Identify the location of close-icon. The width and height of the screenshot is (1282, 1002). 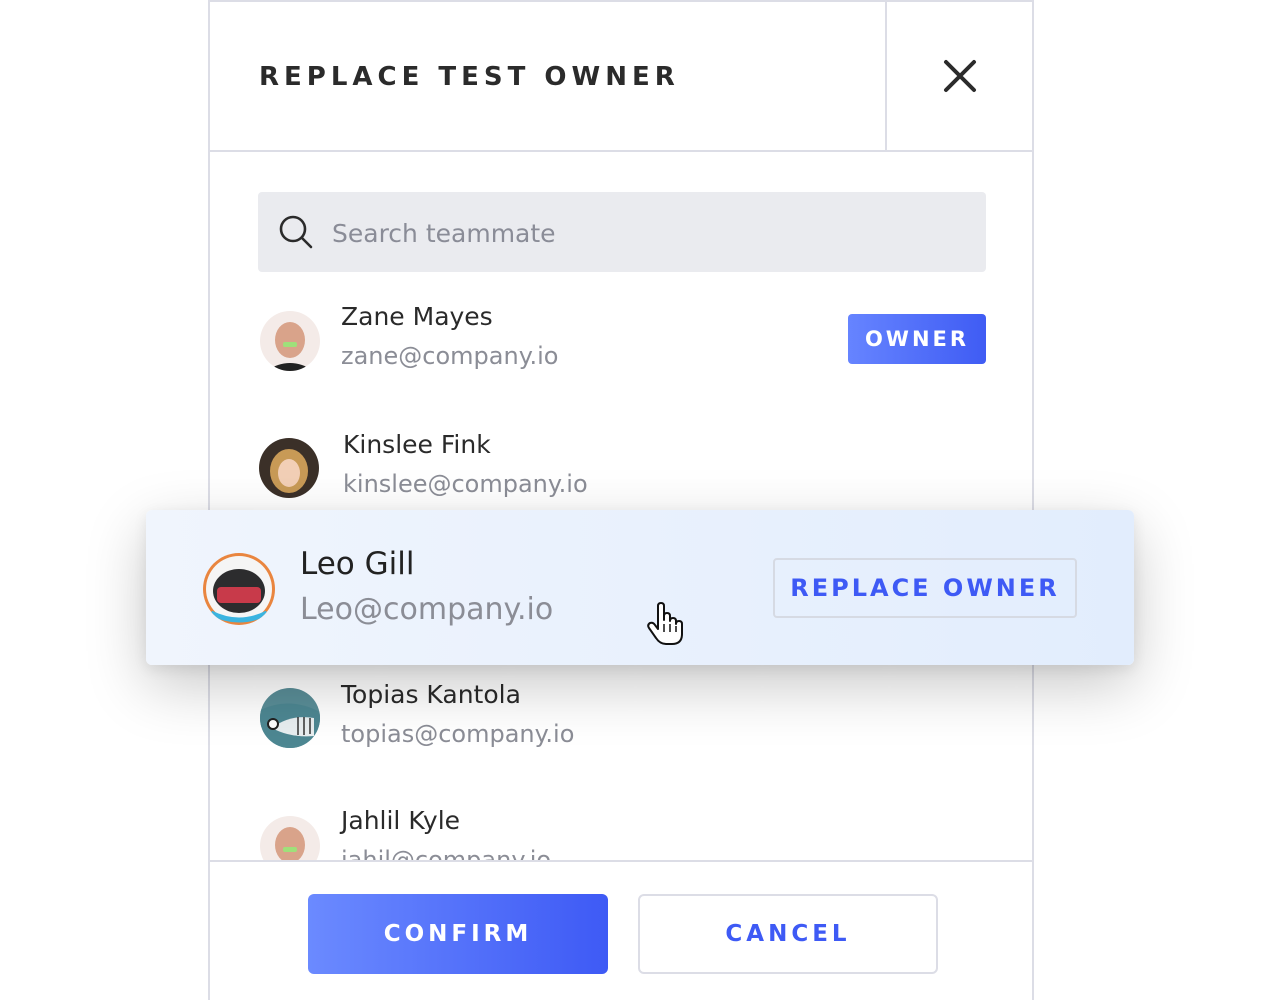
(959, 76).